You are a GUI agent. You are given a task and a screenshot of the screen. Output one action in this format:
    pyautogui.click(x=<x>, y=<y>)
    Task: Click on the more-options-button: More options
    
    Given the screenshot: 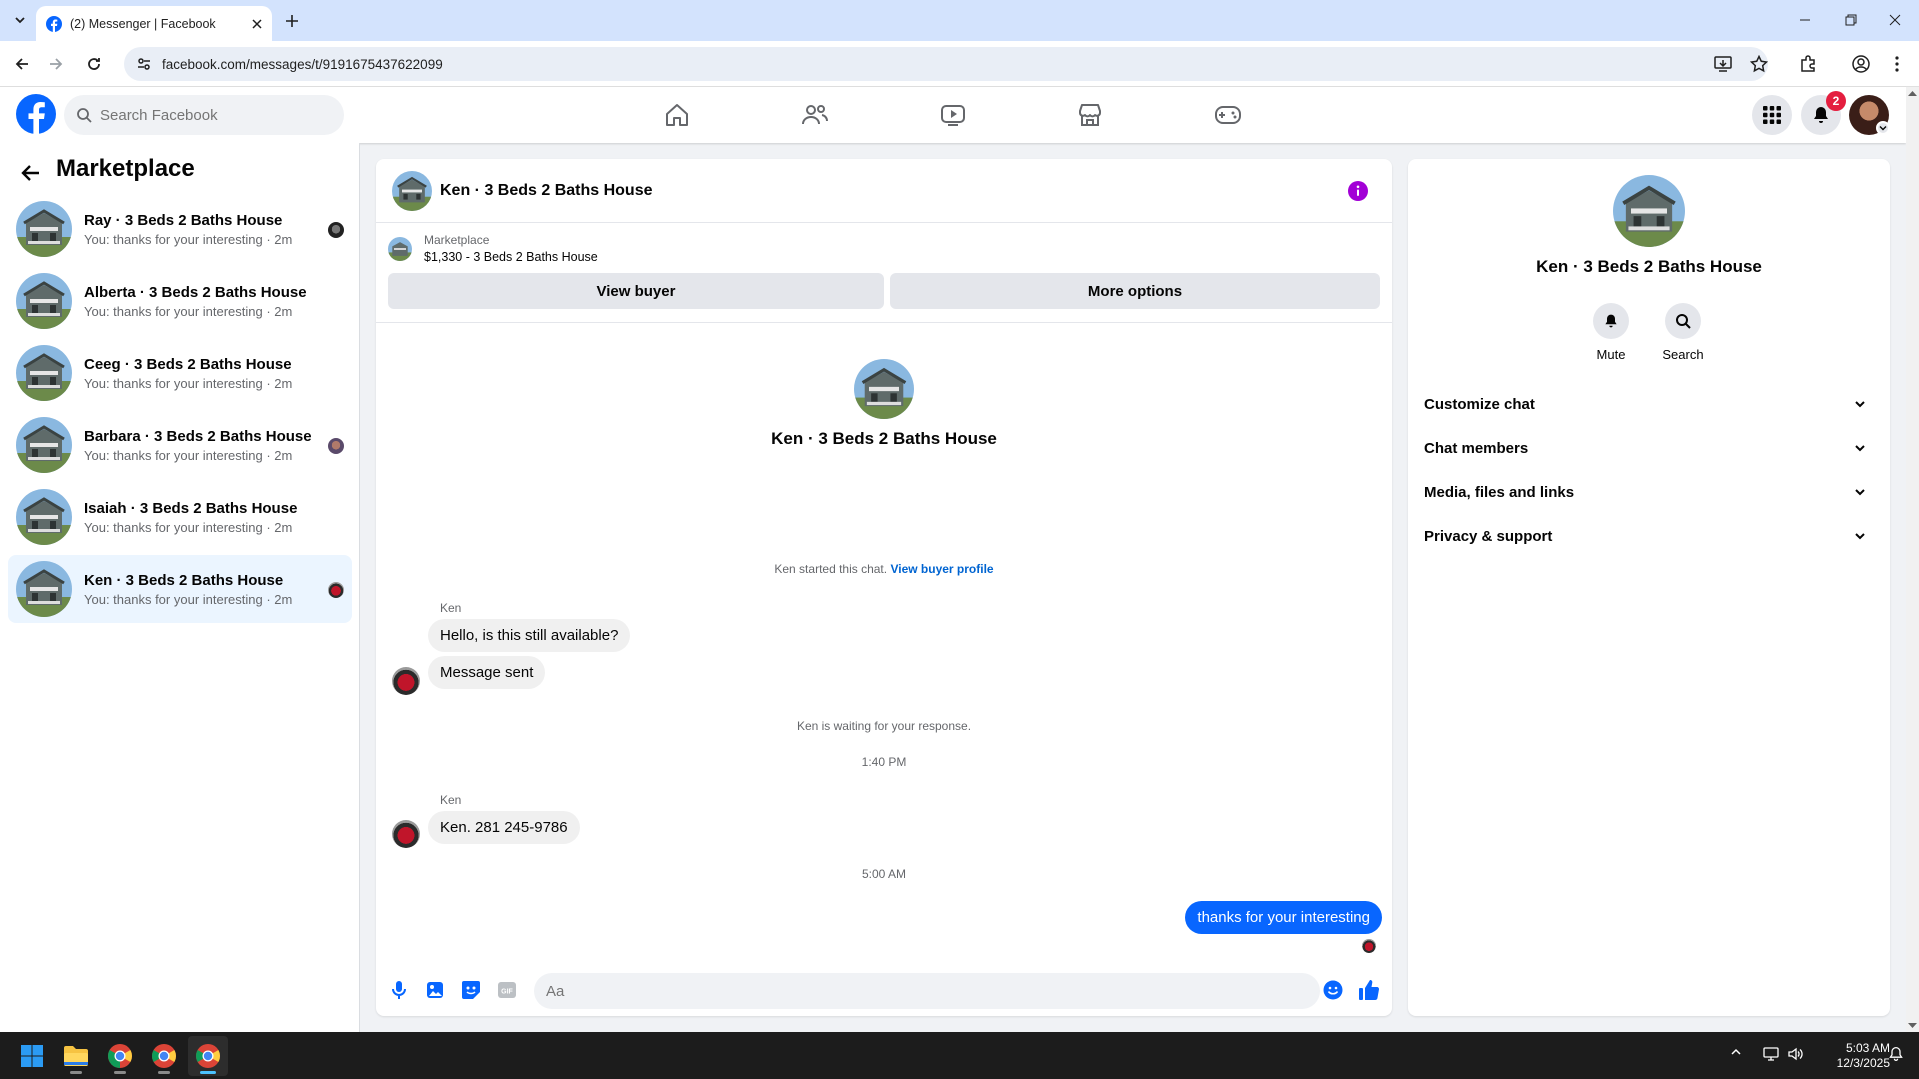 What is the action you would take?
    pyautogui.click(x=1135, y=291)
    